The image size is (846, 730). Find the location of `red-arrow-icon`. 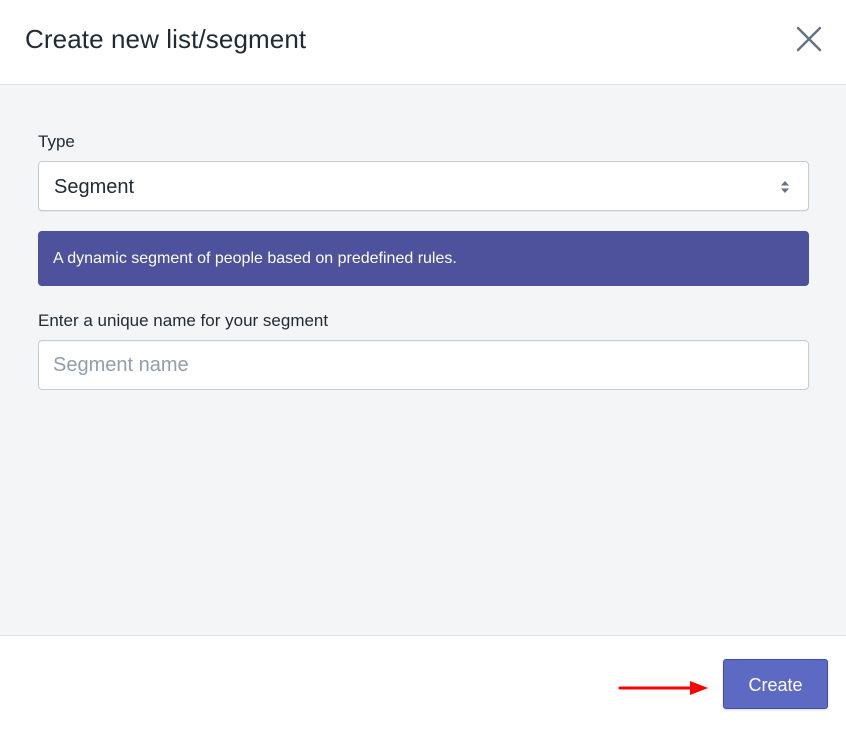

red-arrow-icon is located at coordinates (663, 688).